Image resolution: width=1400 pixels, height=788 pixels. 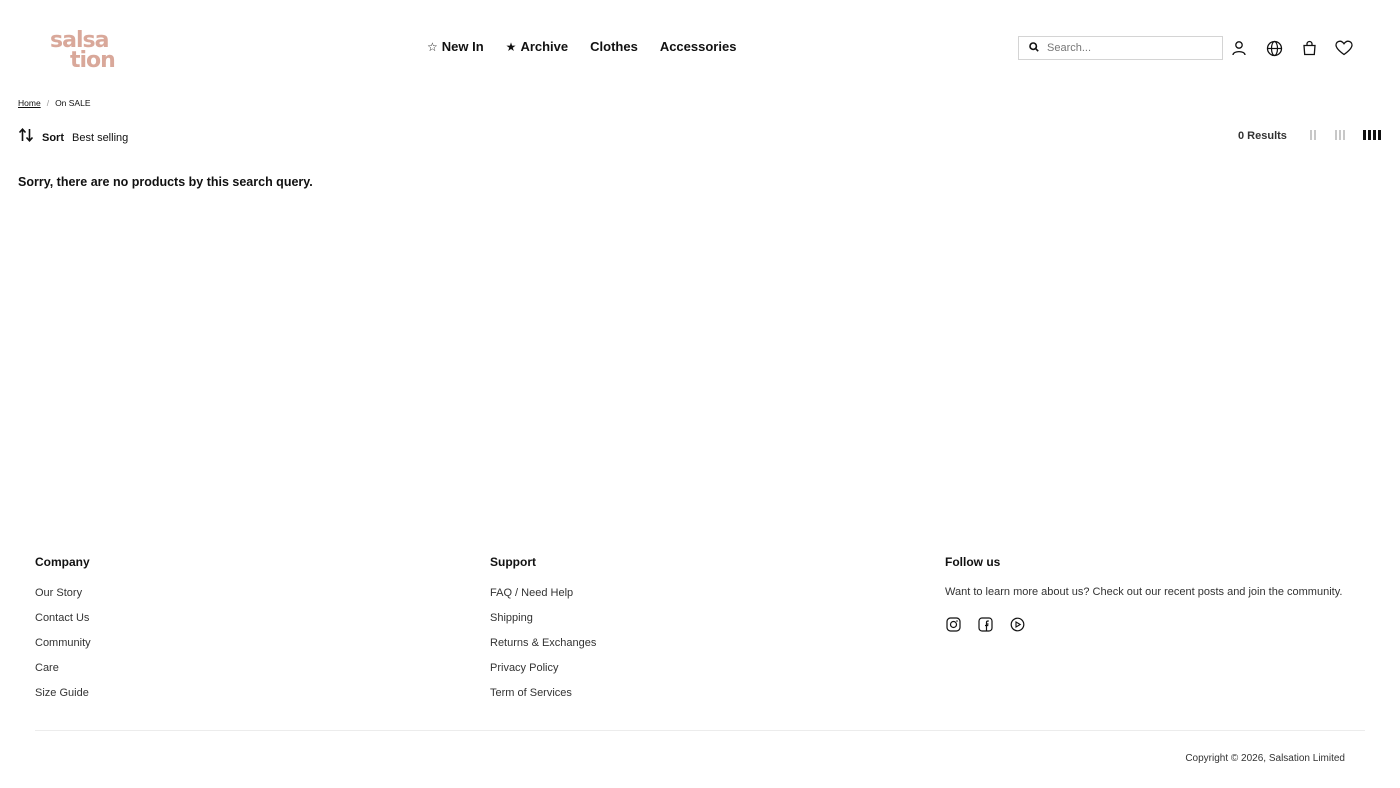 I want to click on footer-link: Size Guide, so click(x=63, y=698).